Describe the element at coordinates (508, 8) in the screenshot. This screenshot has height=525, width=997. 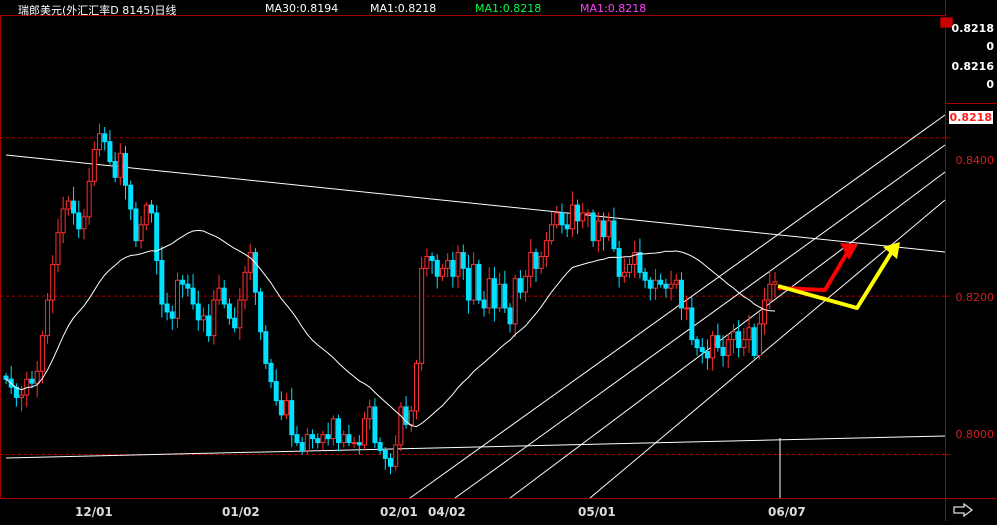
I see `ma1-readout-green: MA1:0.8218` at that location.